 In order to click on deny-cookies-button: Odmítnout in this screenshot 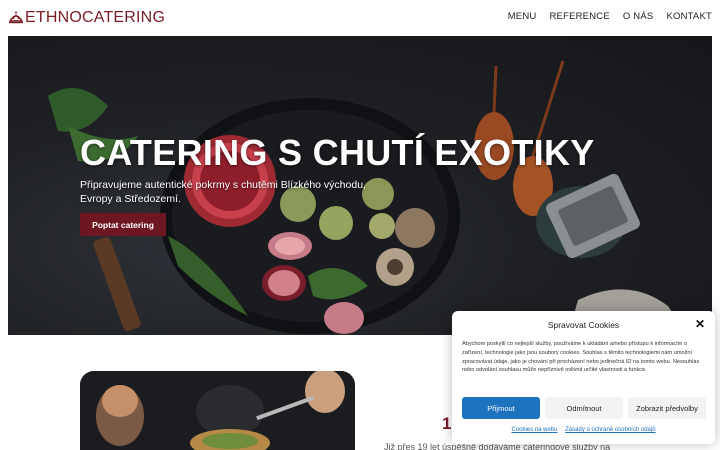, I will do `click(584, 408)`.